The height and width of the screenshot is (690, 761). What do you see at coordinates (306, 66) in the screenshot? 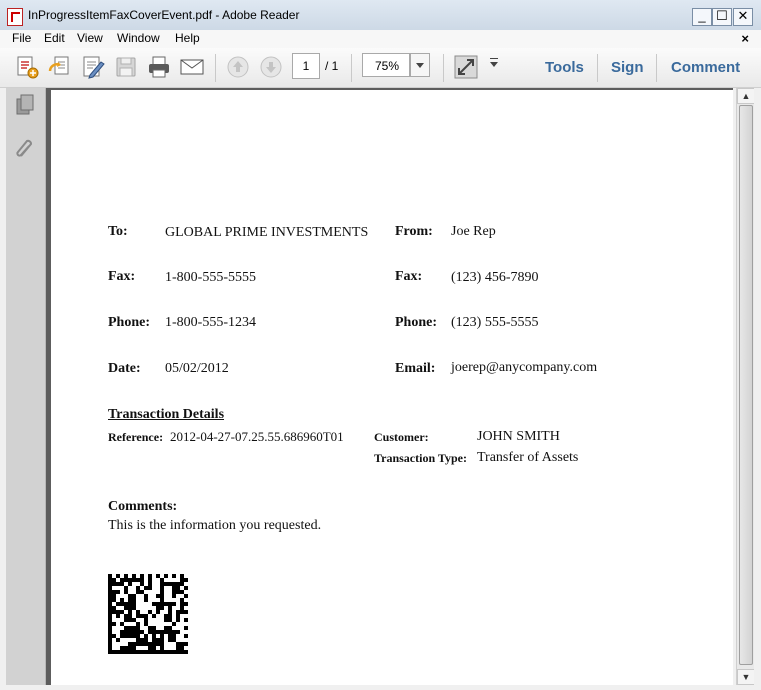
I see `page-number-input: 1` at bounding box center [306, 66].